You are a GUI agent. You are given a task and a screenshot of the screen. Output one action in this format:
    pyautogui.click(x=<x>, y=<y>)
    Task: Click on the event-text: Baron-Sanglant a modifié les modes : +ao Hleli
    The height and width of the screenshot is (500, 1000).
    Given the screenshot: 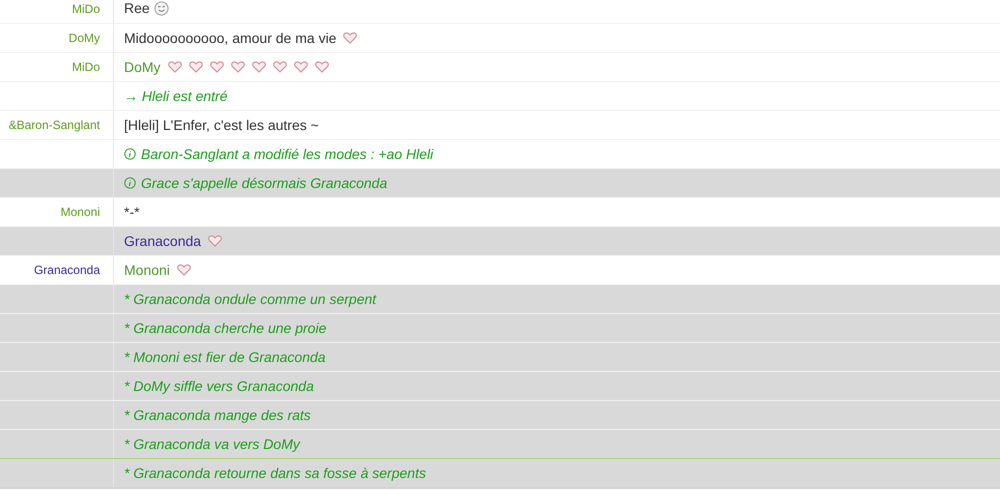 What is the action you would take?
    pyautogui.click(x=287, y=154)
    